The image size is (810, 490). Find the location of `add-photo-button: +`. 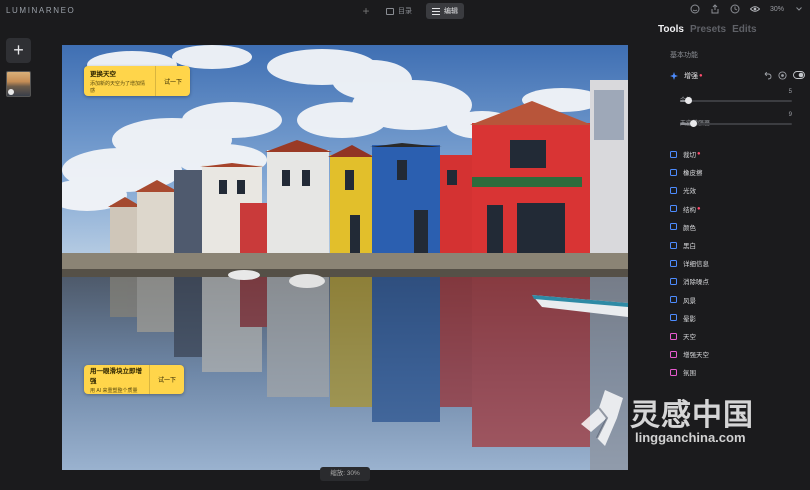

add-photo-button: + is located at coordinates (18, 50).